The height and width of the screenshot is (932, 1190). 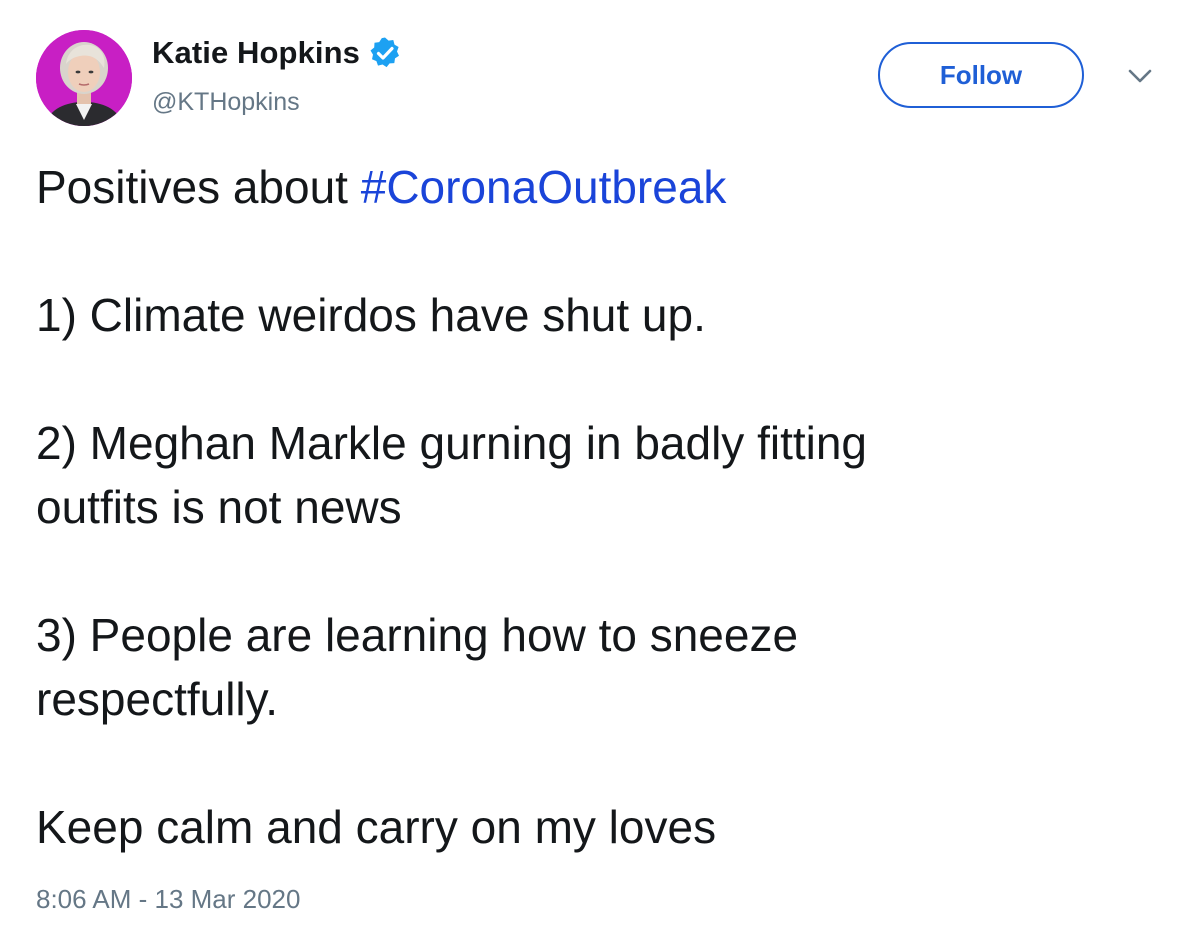 I want to click on tweet-intro-text: Positives about, so click(x=198, y=187).